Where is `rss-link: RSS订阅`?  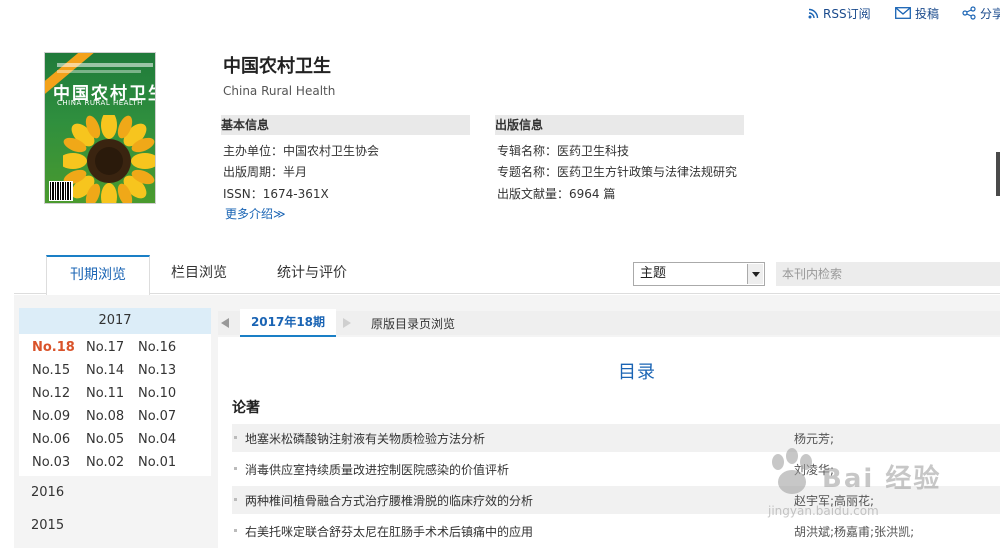 rss-link: RSS订阅 is located at coordinates (839, 13).